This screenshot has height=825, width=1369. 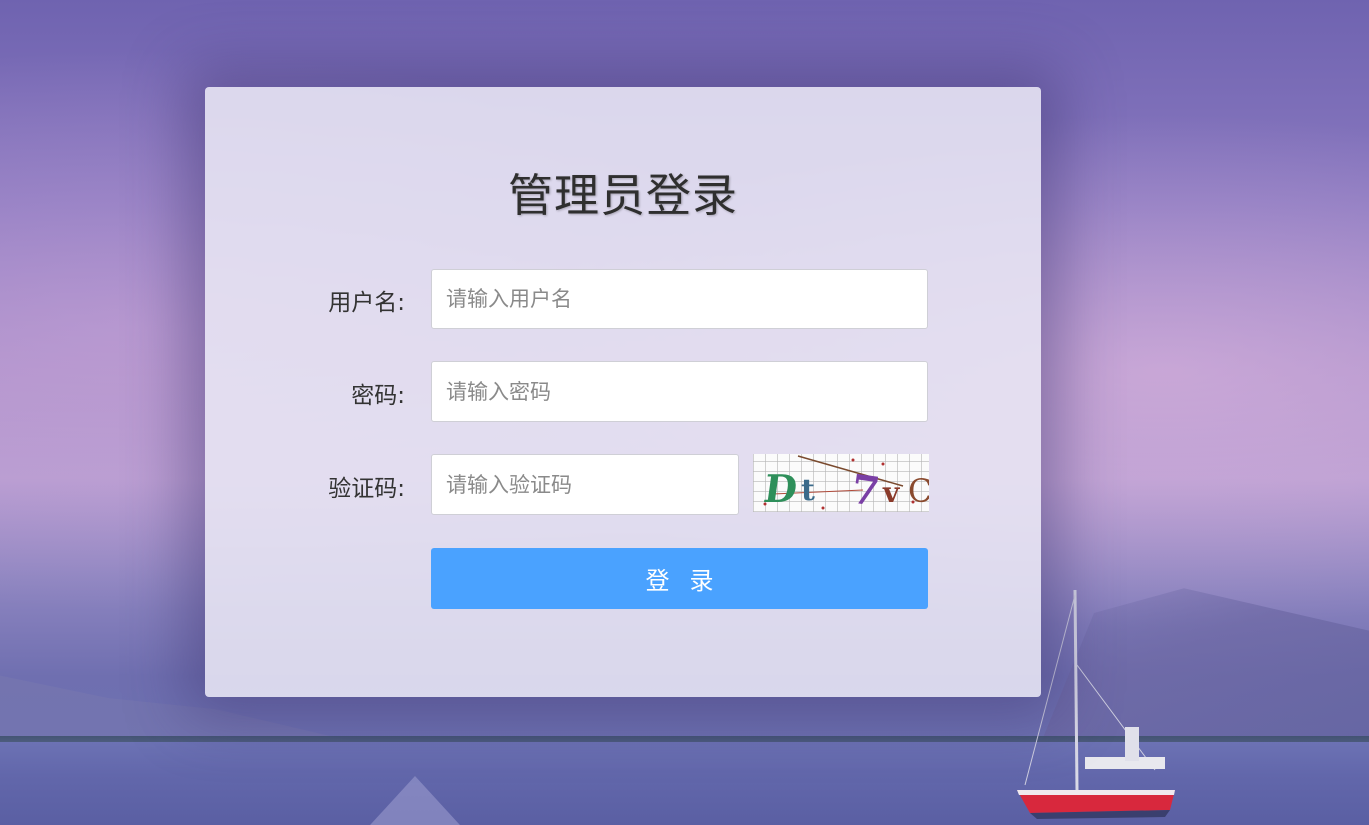 What do you see at coordinates (865, 489) in the screenshot?
I see `captcha-char-3: 7` at bounding box center [865, 489].